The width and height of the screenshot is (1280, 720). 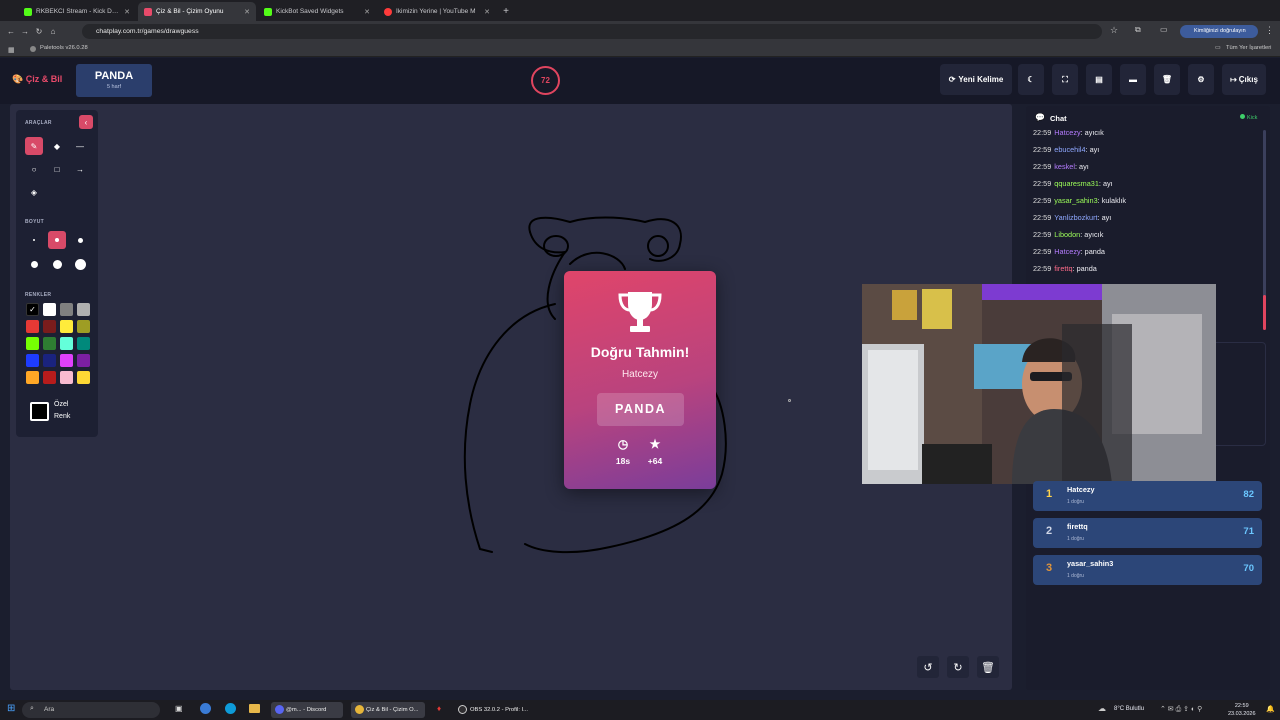 What do you see at coordinates (976, 79) in the screenshot?
I see `new-word-button: ⟳ Yeni Kelime` at bounding box center [976, 79].